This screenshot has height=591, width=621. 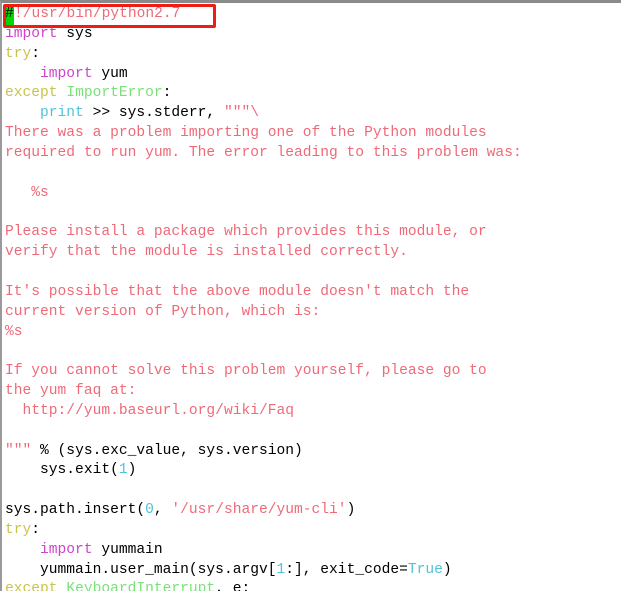 What do you see at coordinates (150, 410) in the screenshot?
I see `code-token: http://yum.baseurl.org/wiki/Faq` at bounding box center [150, 410].